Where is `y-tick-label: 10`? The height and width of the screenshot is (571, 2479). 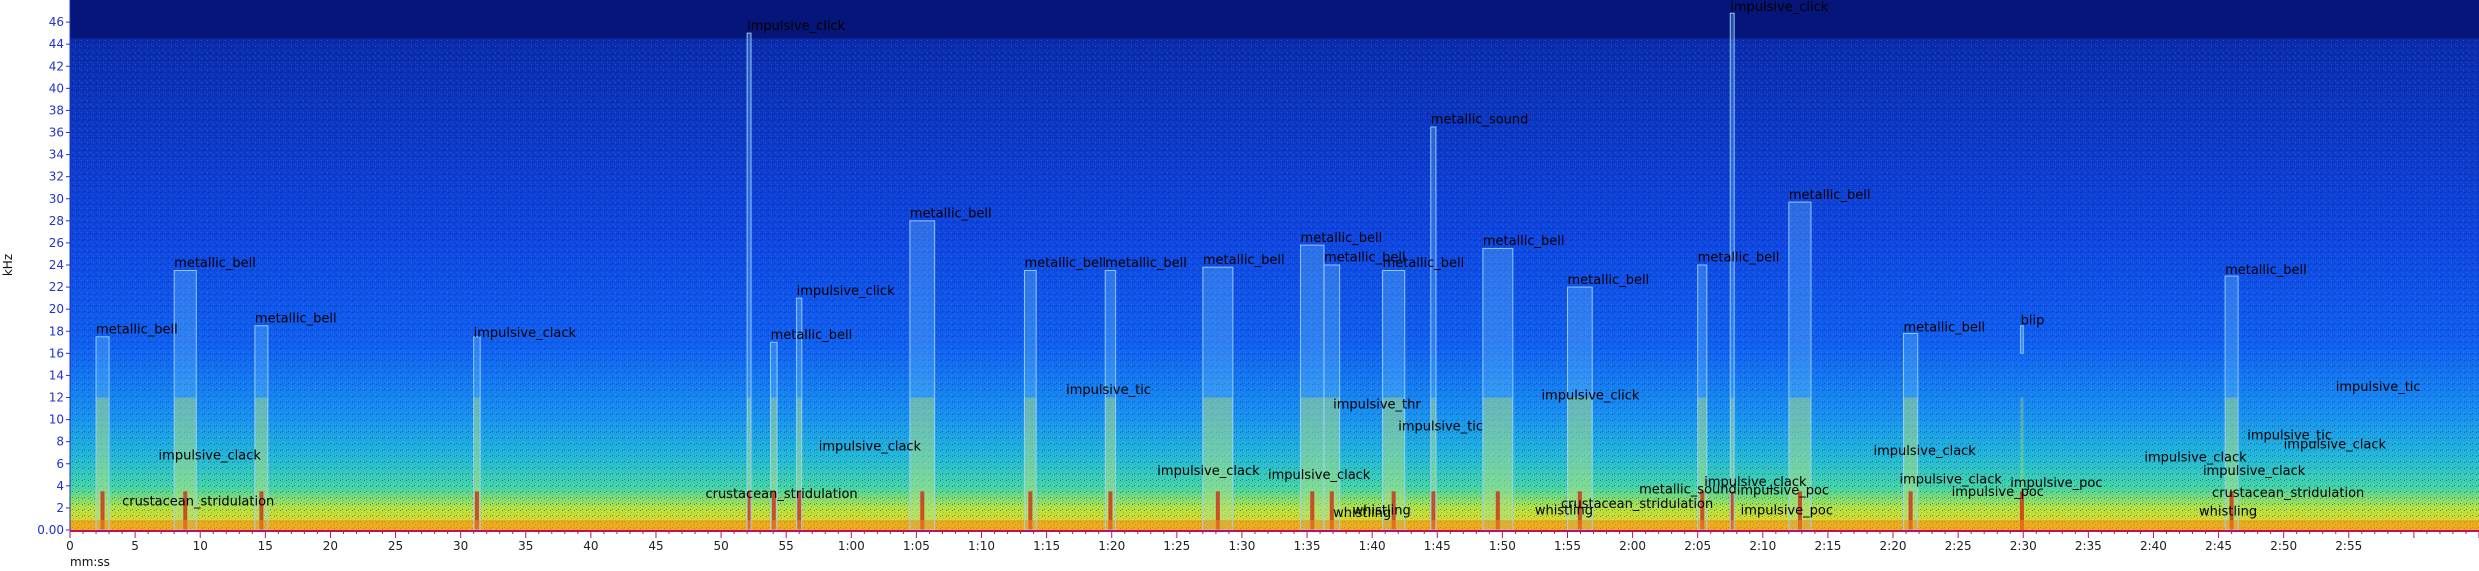 y-tick-label: 10 is located at coordinates (56, 420).